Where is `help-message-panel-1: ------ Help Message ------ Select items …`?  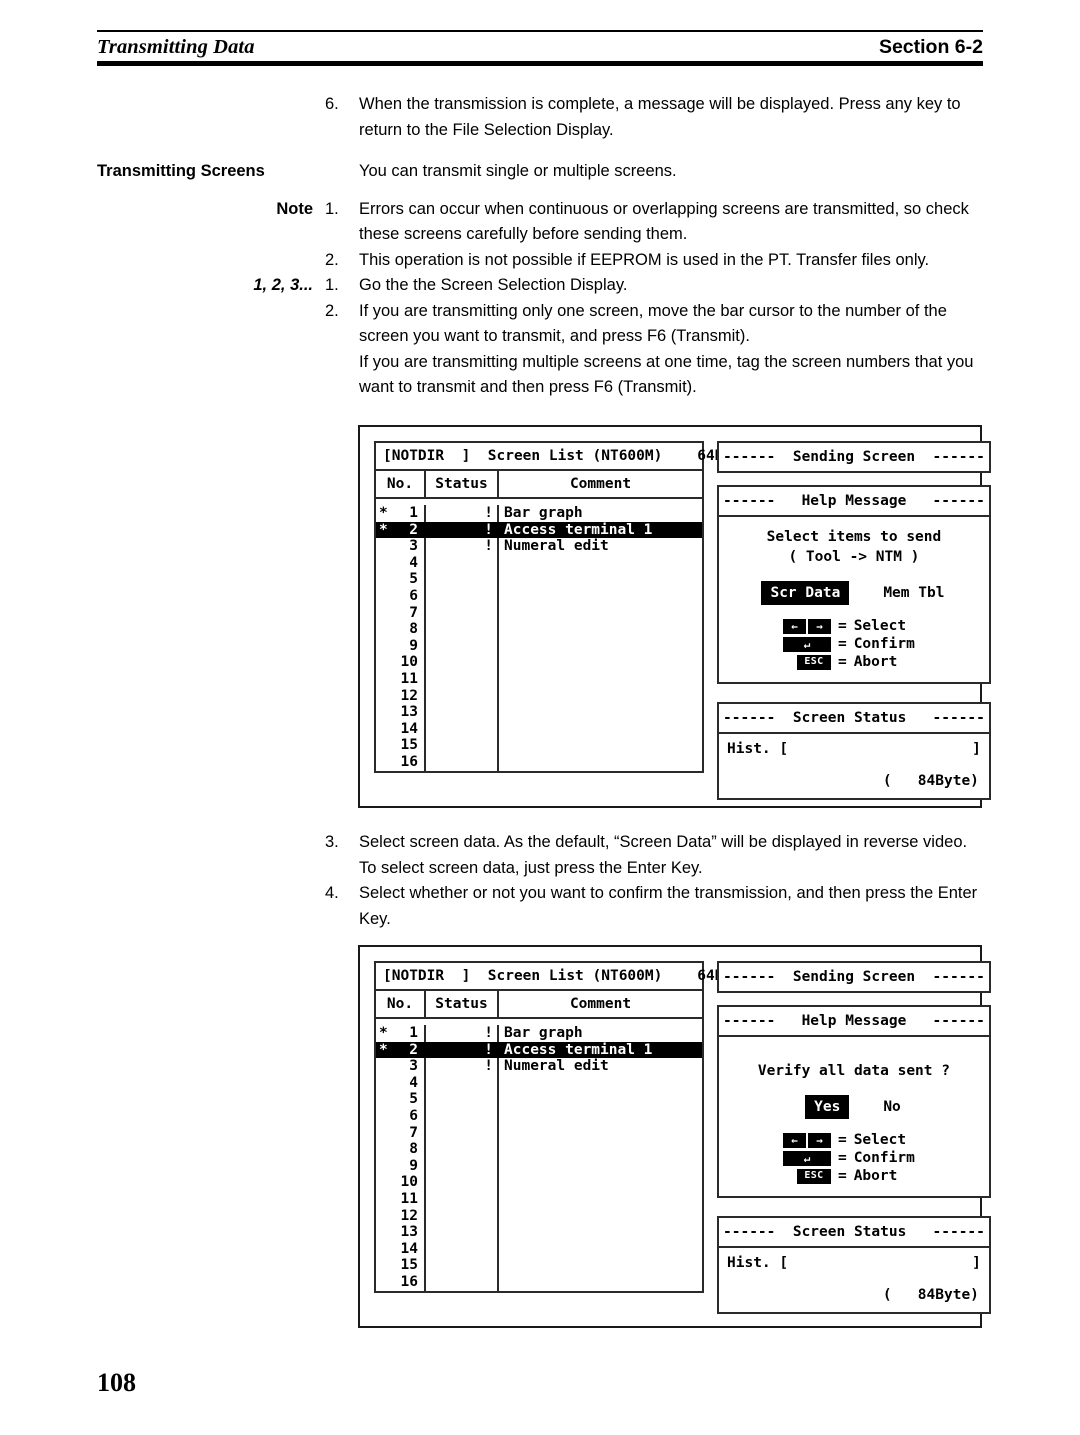 help-message-panel-1: ------ Help Message ------ Select items … is located at coordinates (854, 584).